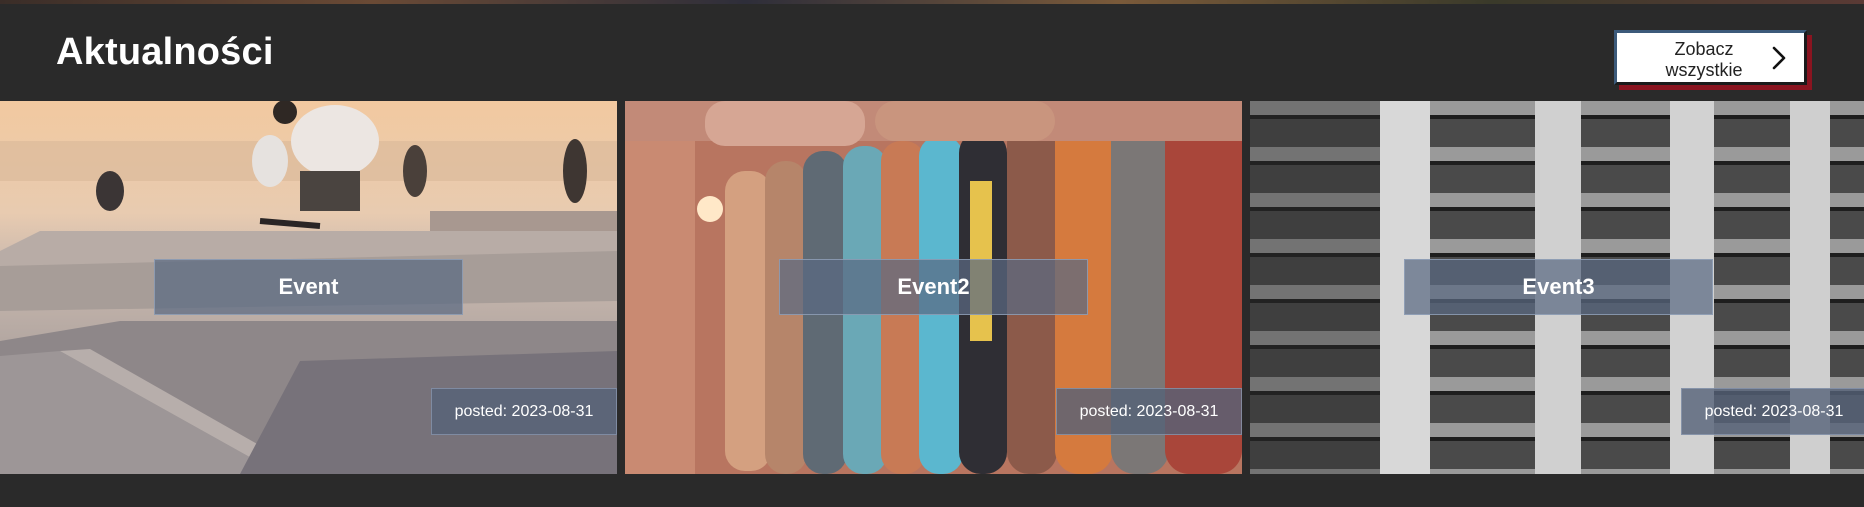 This screenshot has height=507, width=1864. I want to click on see-all-button: Zobacz wszystkie, so click(1710, 57).